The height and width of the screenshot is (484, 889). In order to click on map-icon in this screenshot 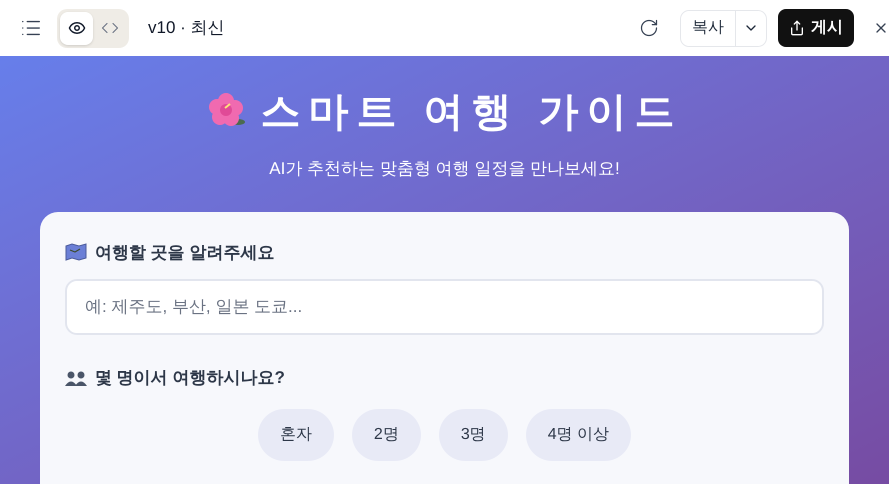, I will do `click(76, 252)`.